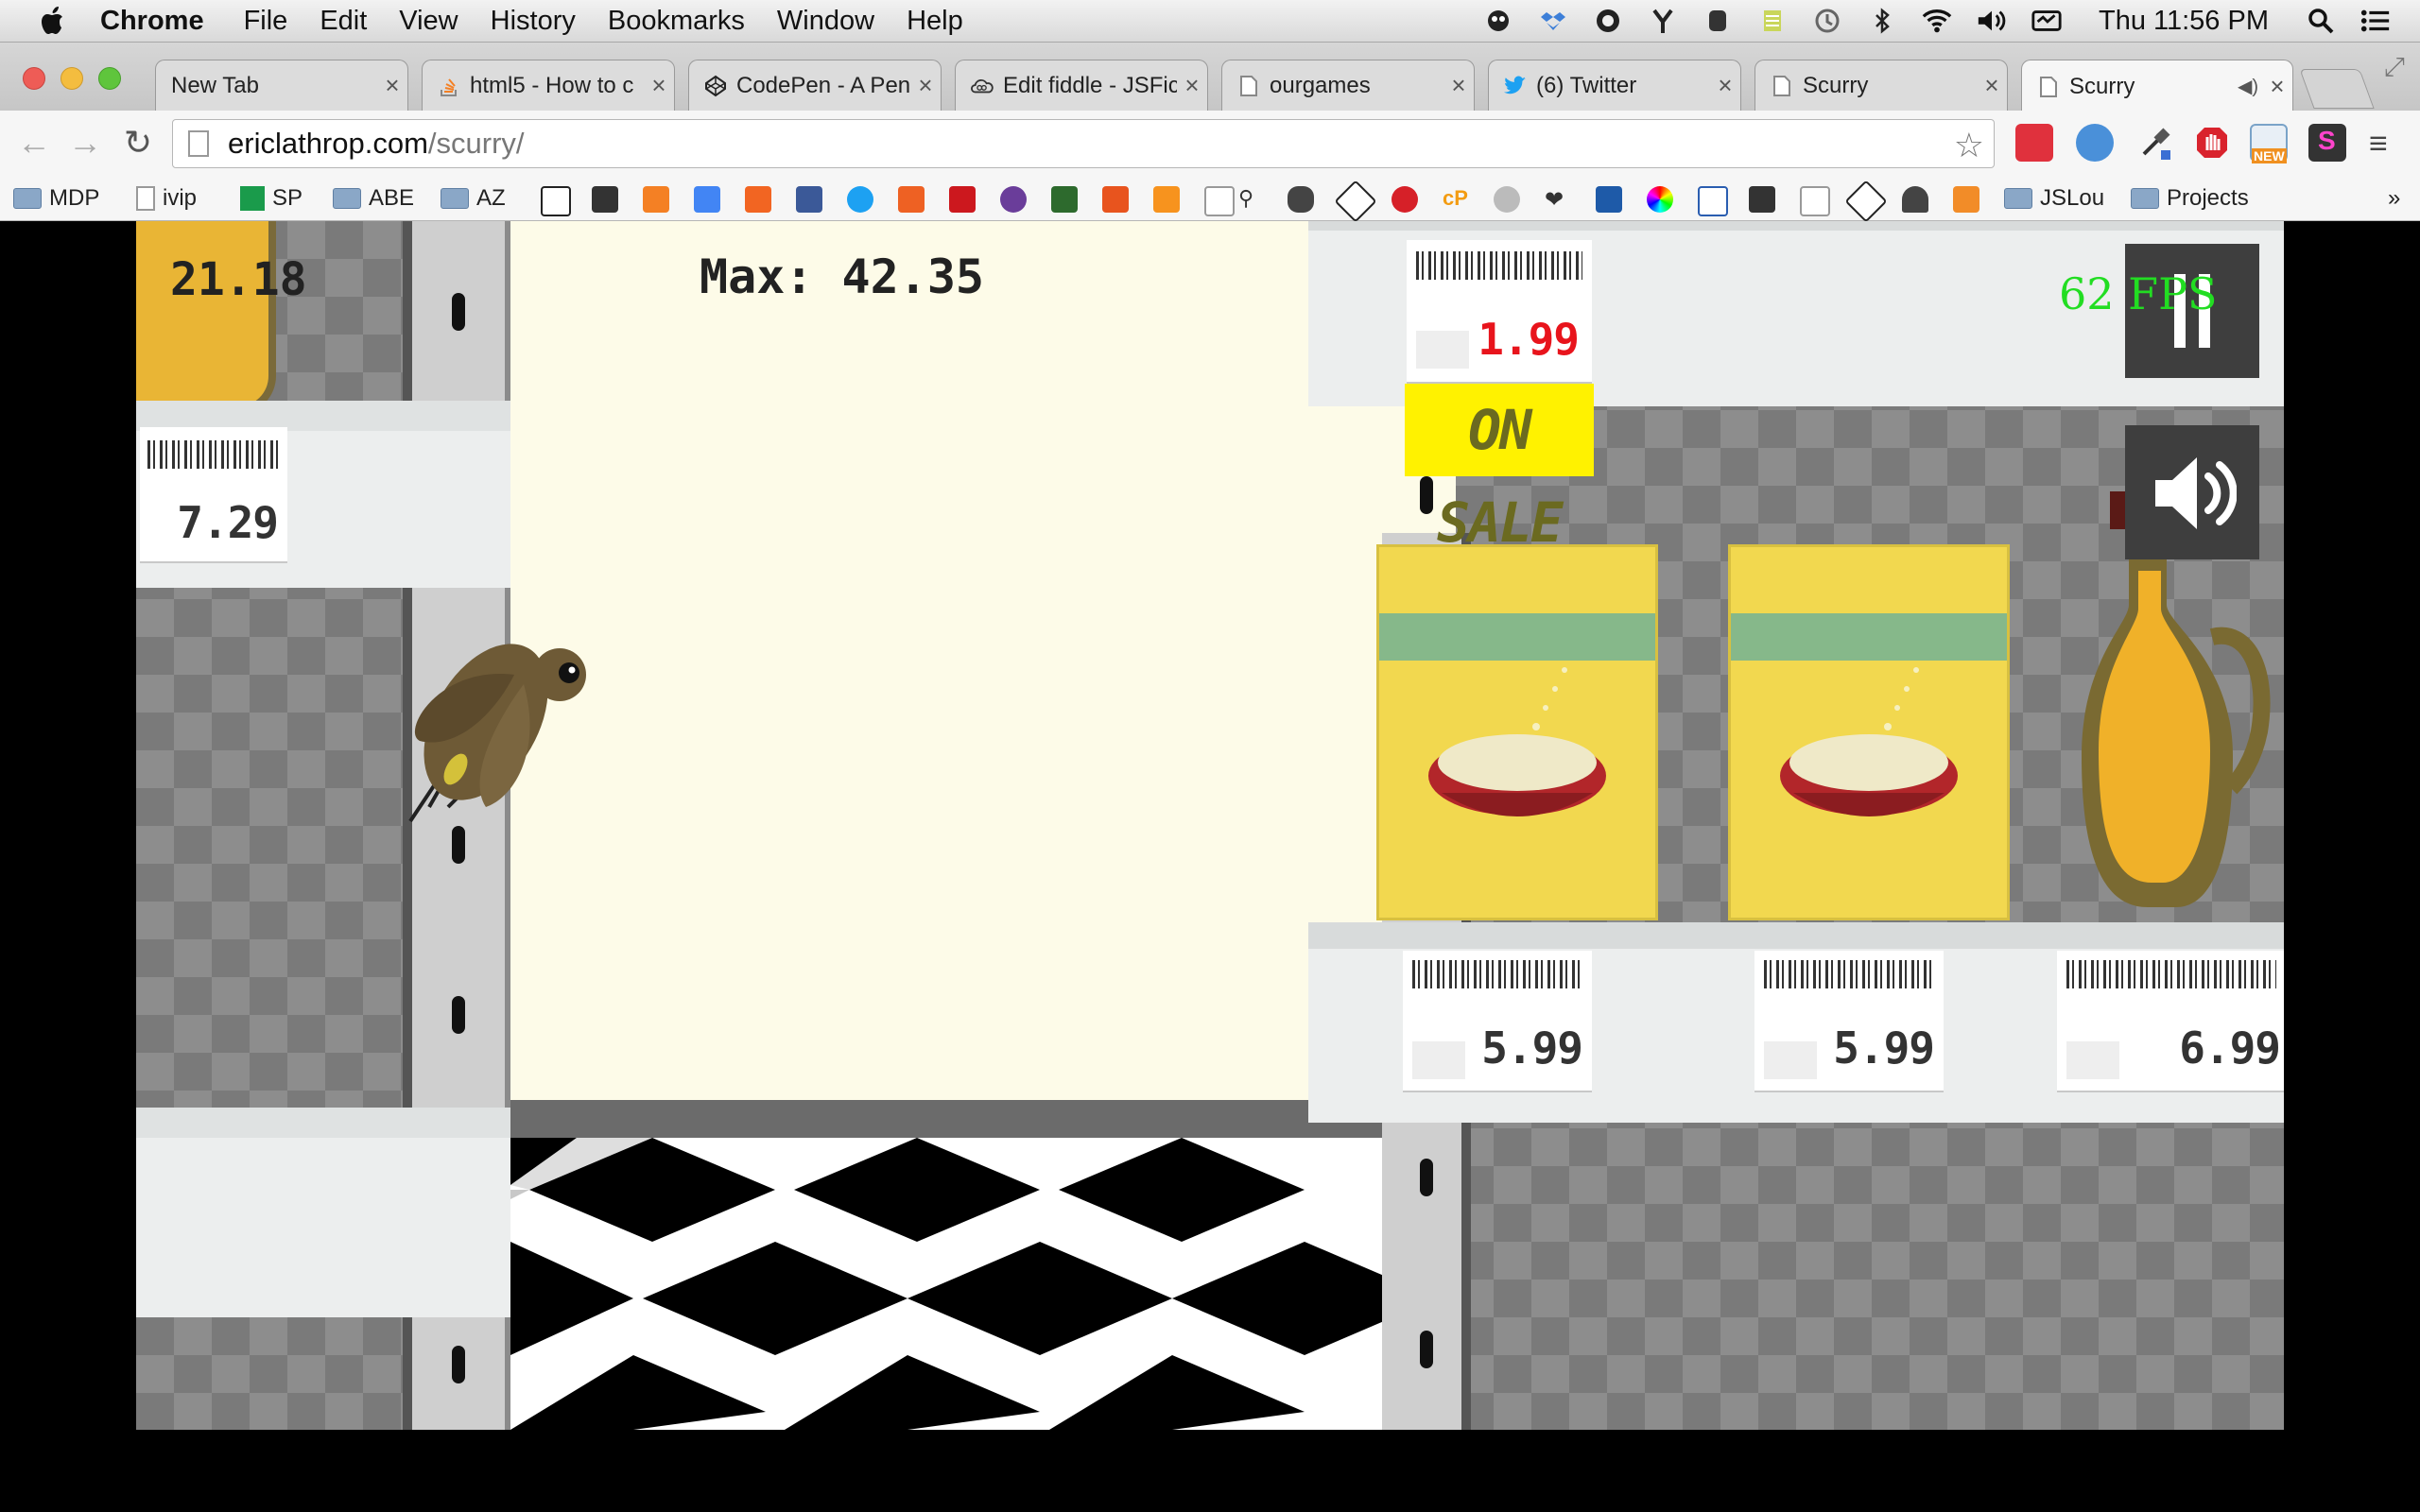  Describe the element at coordinates (2047, 21) in the screenshot. I see `monitor-icon` at that location.